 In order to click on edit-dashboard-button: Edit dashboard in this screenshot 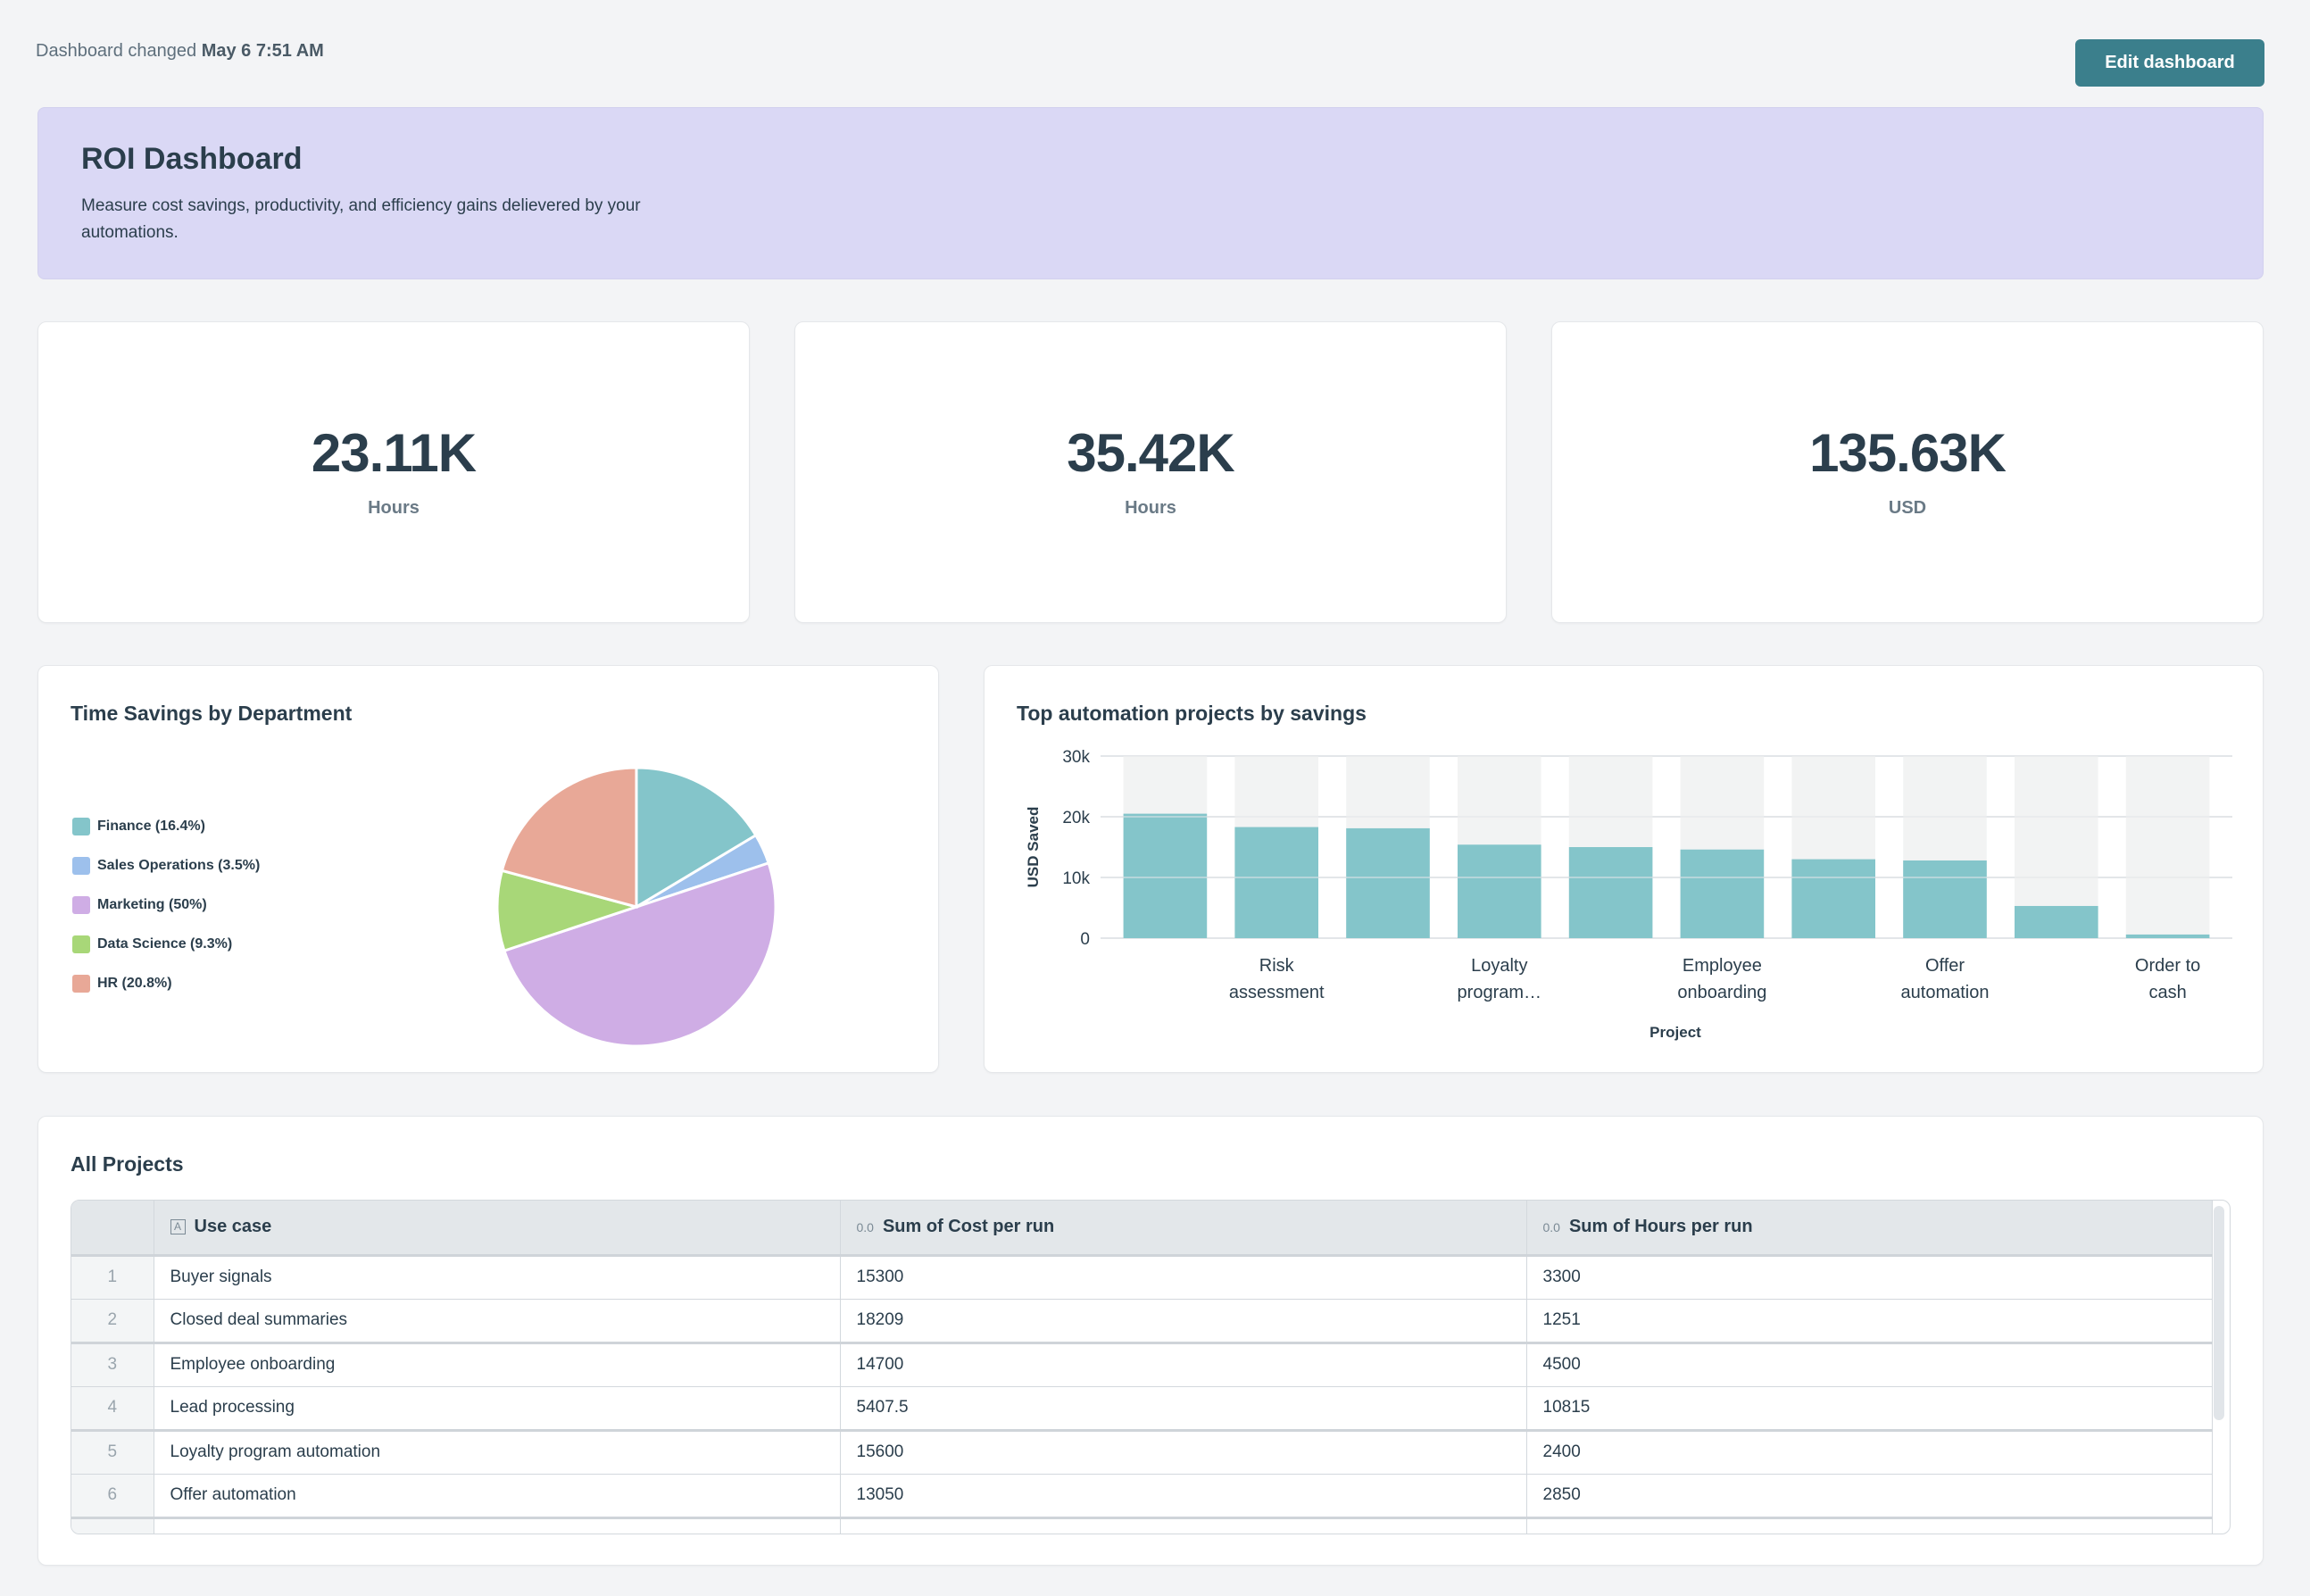, I will do `click(2169, 63)`.